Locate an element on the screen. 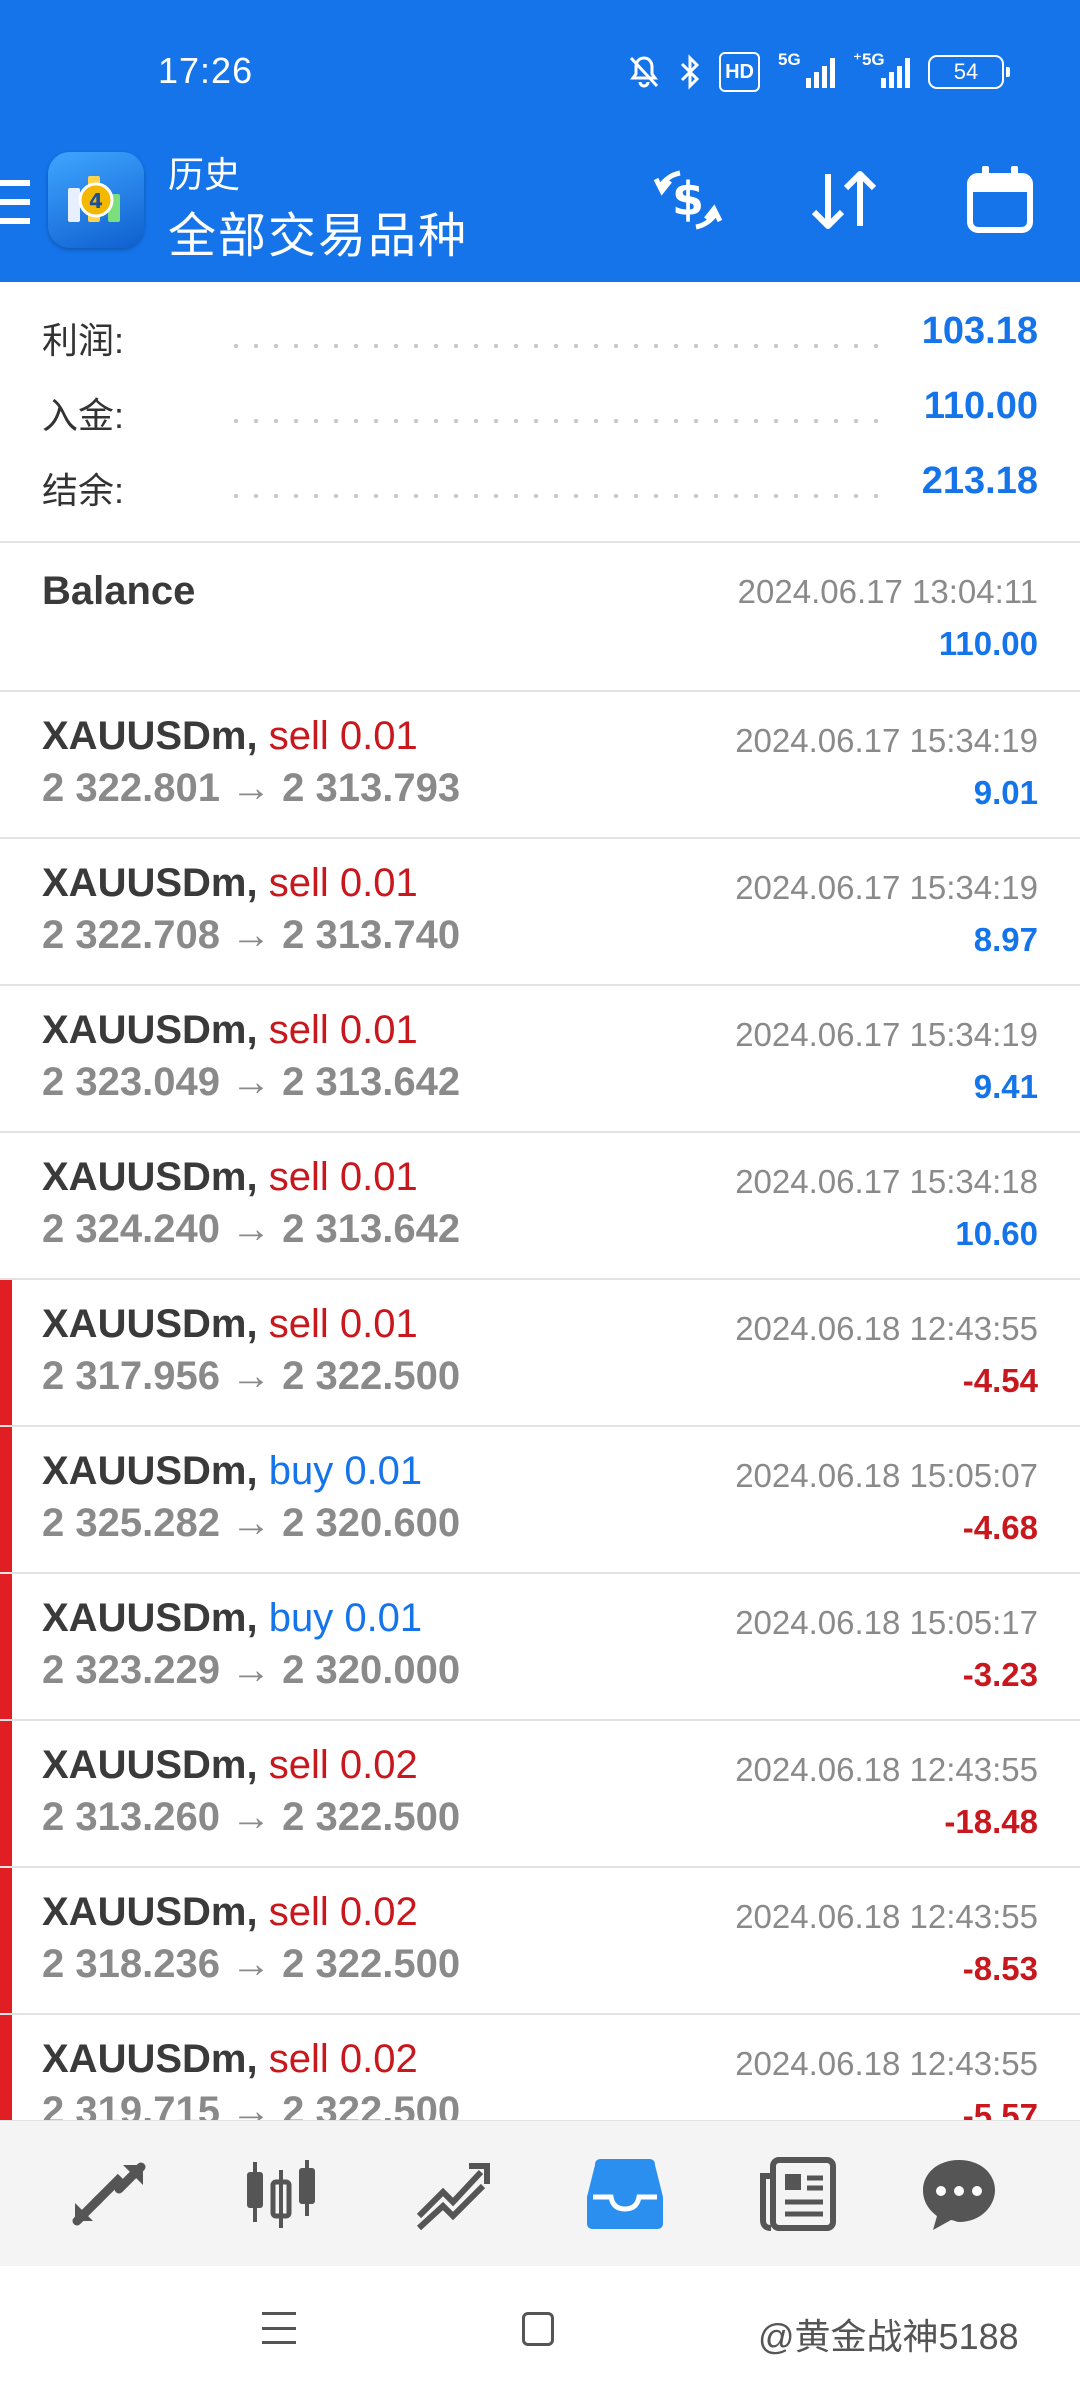 The height and width of the screenshot is (2400, 1080). trade-profit: 10.60 is located at coordinates (996, 1233).